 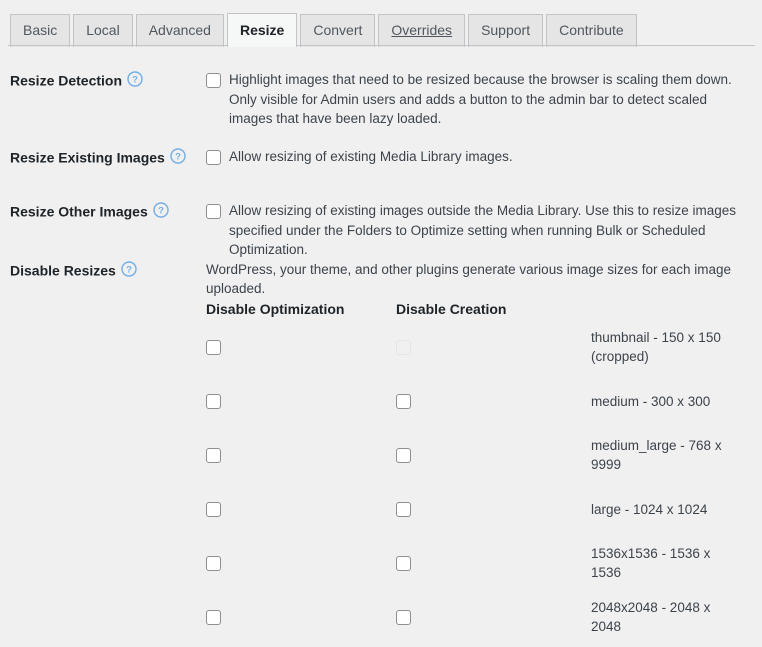 What do you see at coordinates (651, 401) in the screenshot?
I see `image-size-name: medium - 300 x 300` at bounding box center [651, 401].